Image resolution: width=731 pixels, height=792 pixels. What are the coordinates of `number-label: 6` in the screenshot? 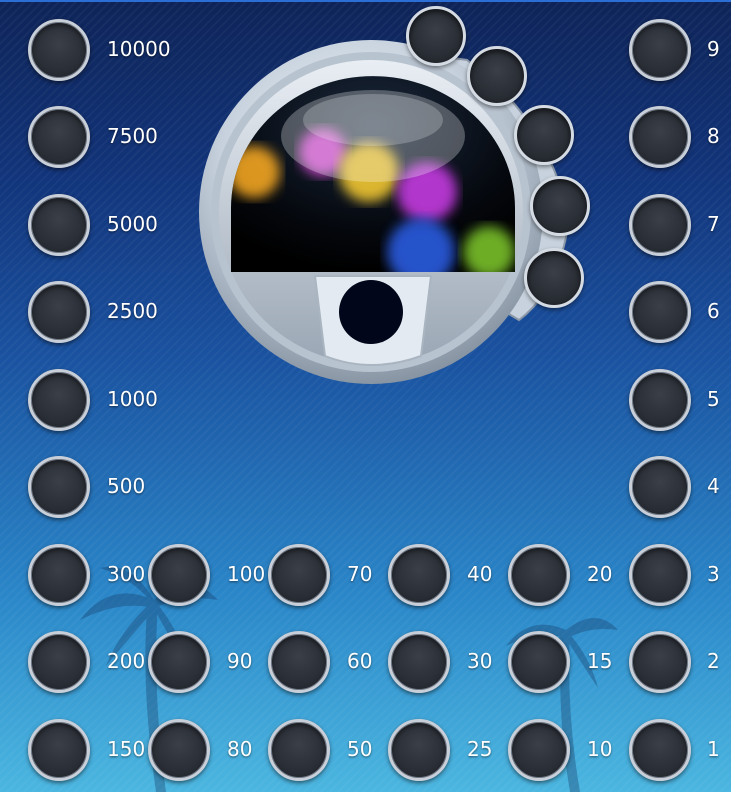 It's located at (713, 311).